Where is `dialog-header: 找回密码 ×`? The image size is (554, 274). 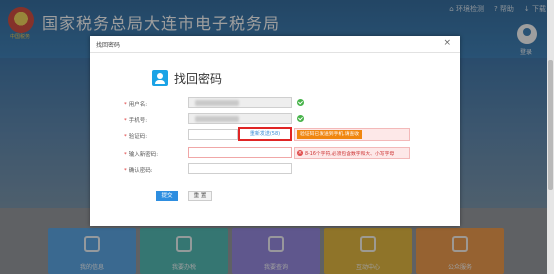 dialog-header: 找回密码 × is located at coordinates (275, 44).